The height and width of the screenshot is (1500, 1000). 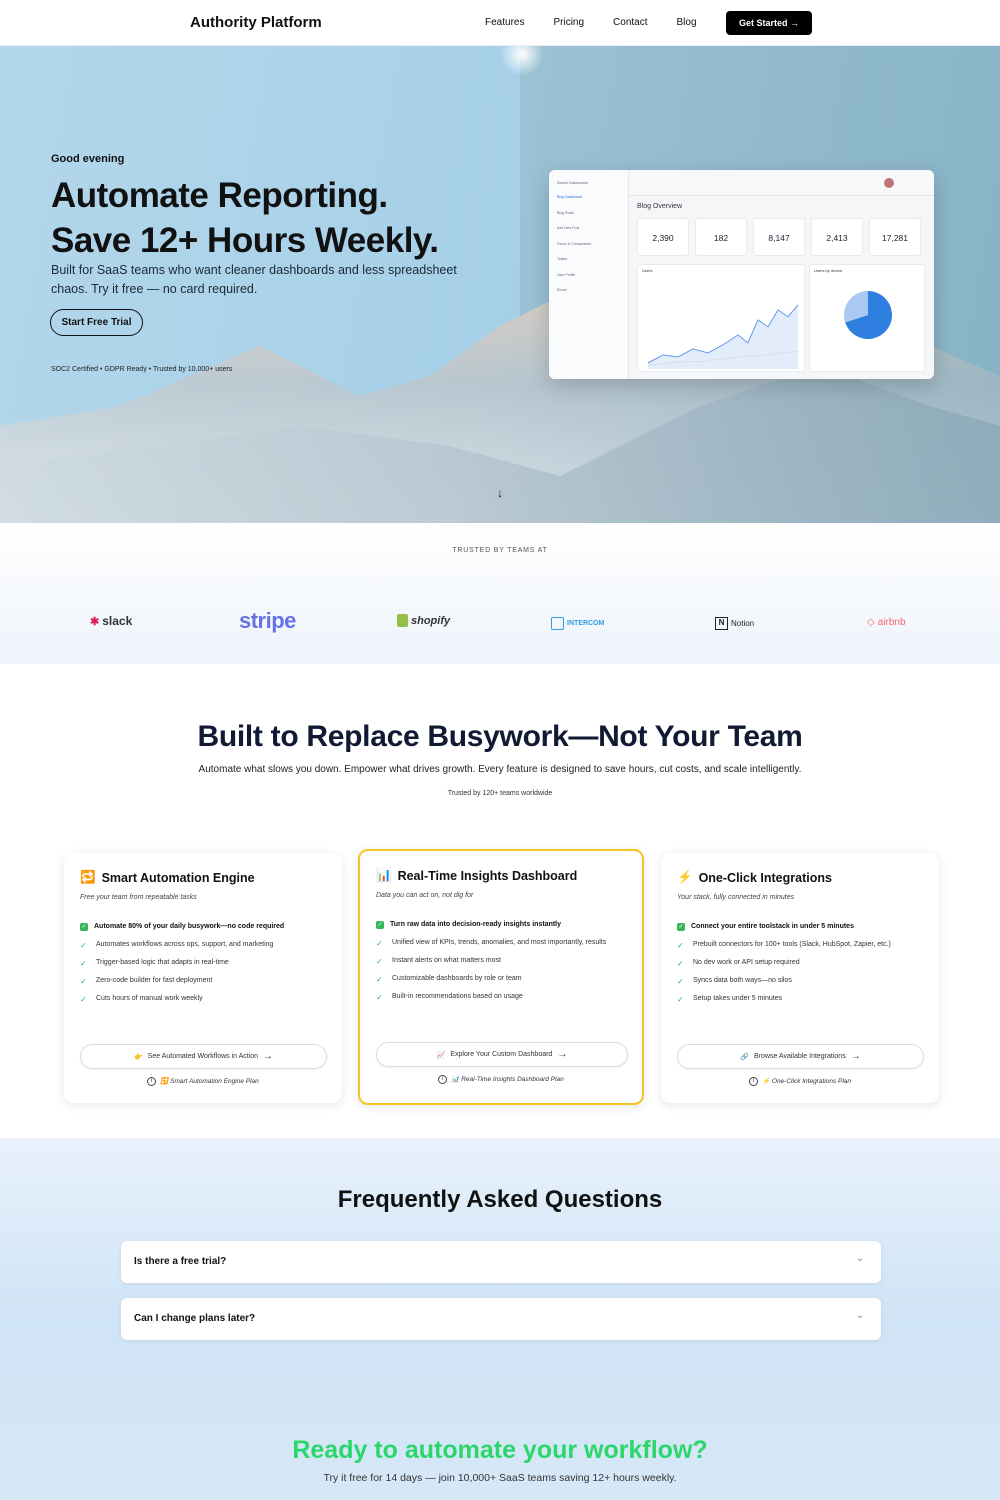 I want to click on headline-line-2: Save 12+ Hours Weekly., so click(x=245, y=240).